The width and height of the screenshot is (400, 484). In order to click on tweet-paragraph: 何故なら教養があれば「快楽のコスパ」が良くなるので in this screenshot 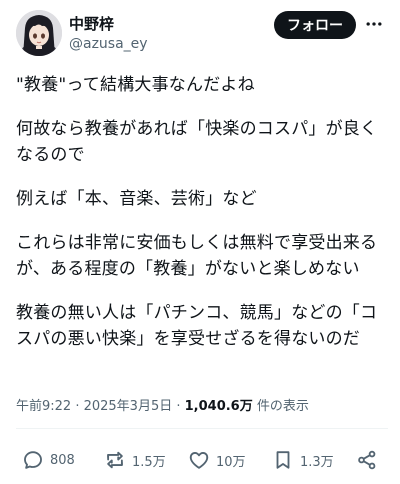, I will do `click(197, 142)`.